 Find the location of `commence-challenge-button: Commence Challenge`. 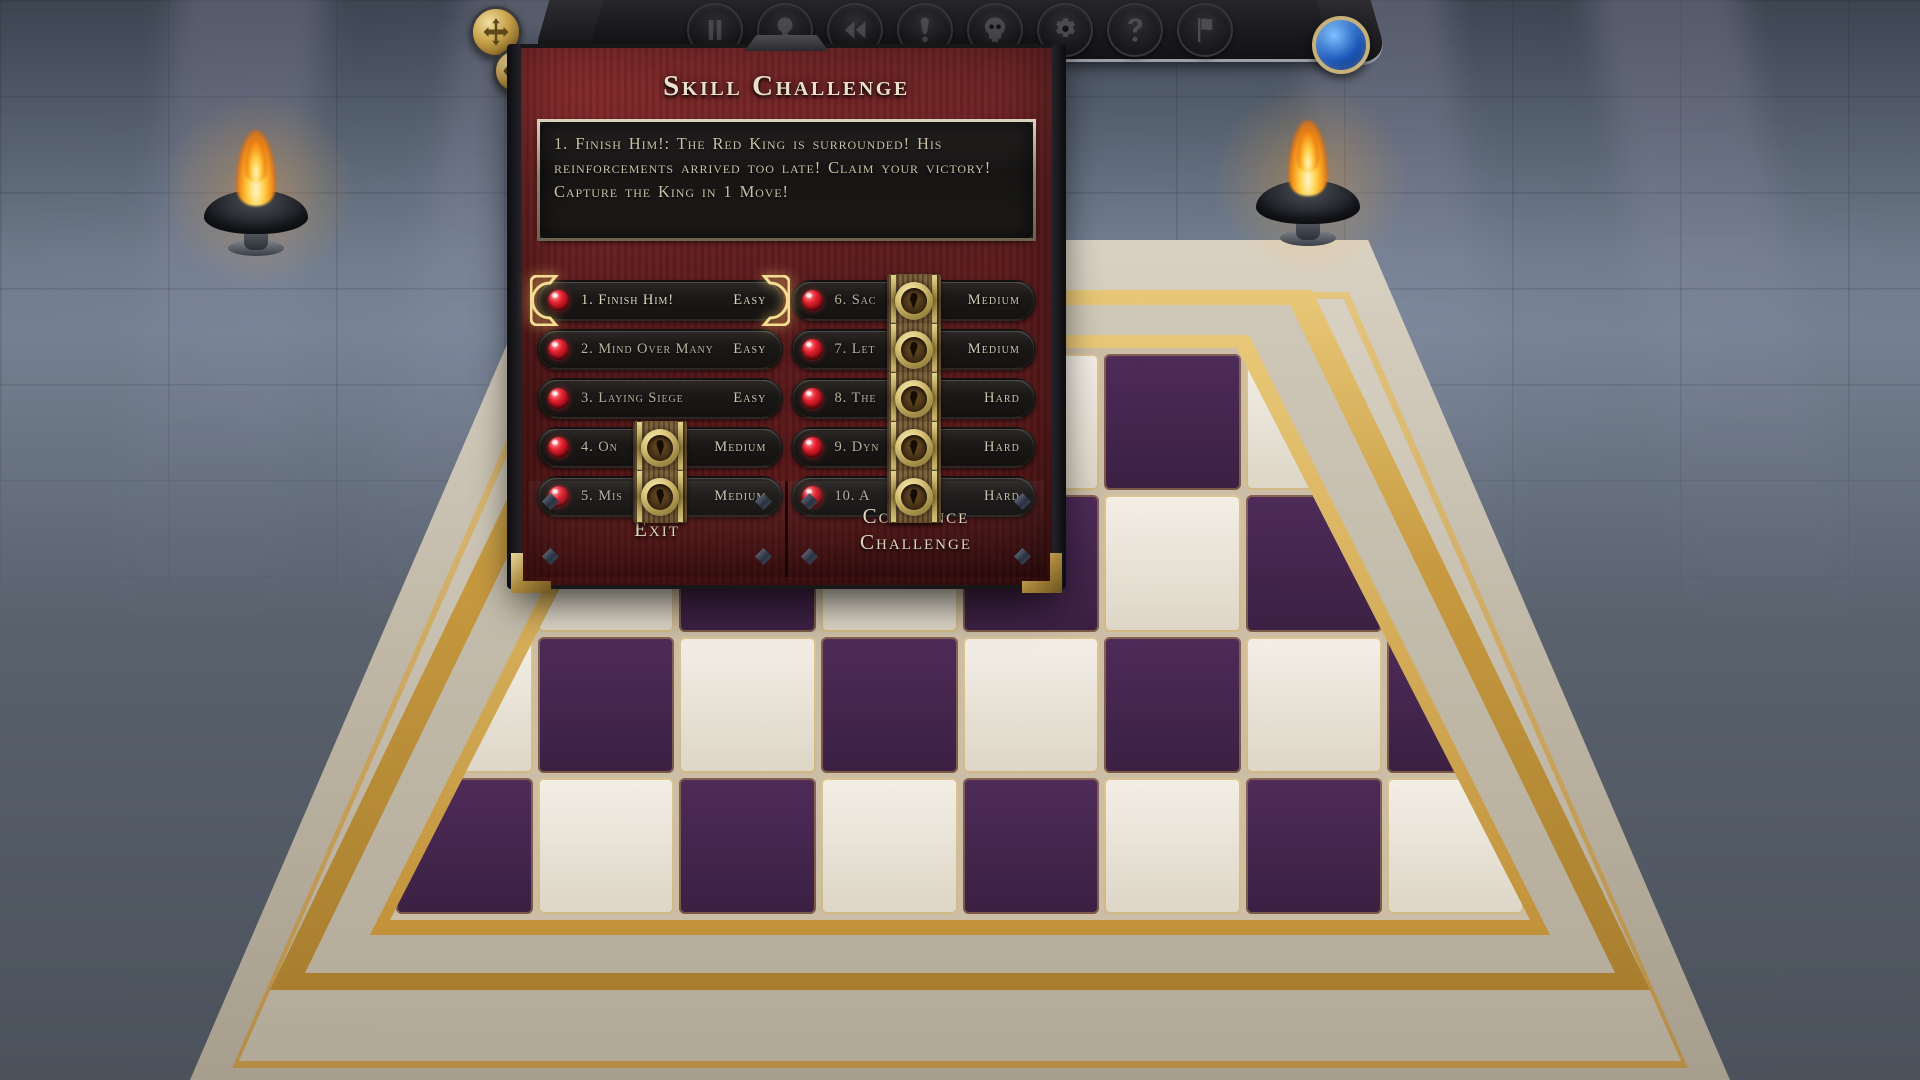

commence-challenge-button: Commence Challenge is located at coordinates (914, 529).